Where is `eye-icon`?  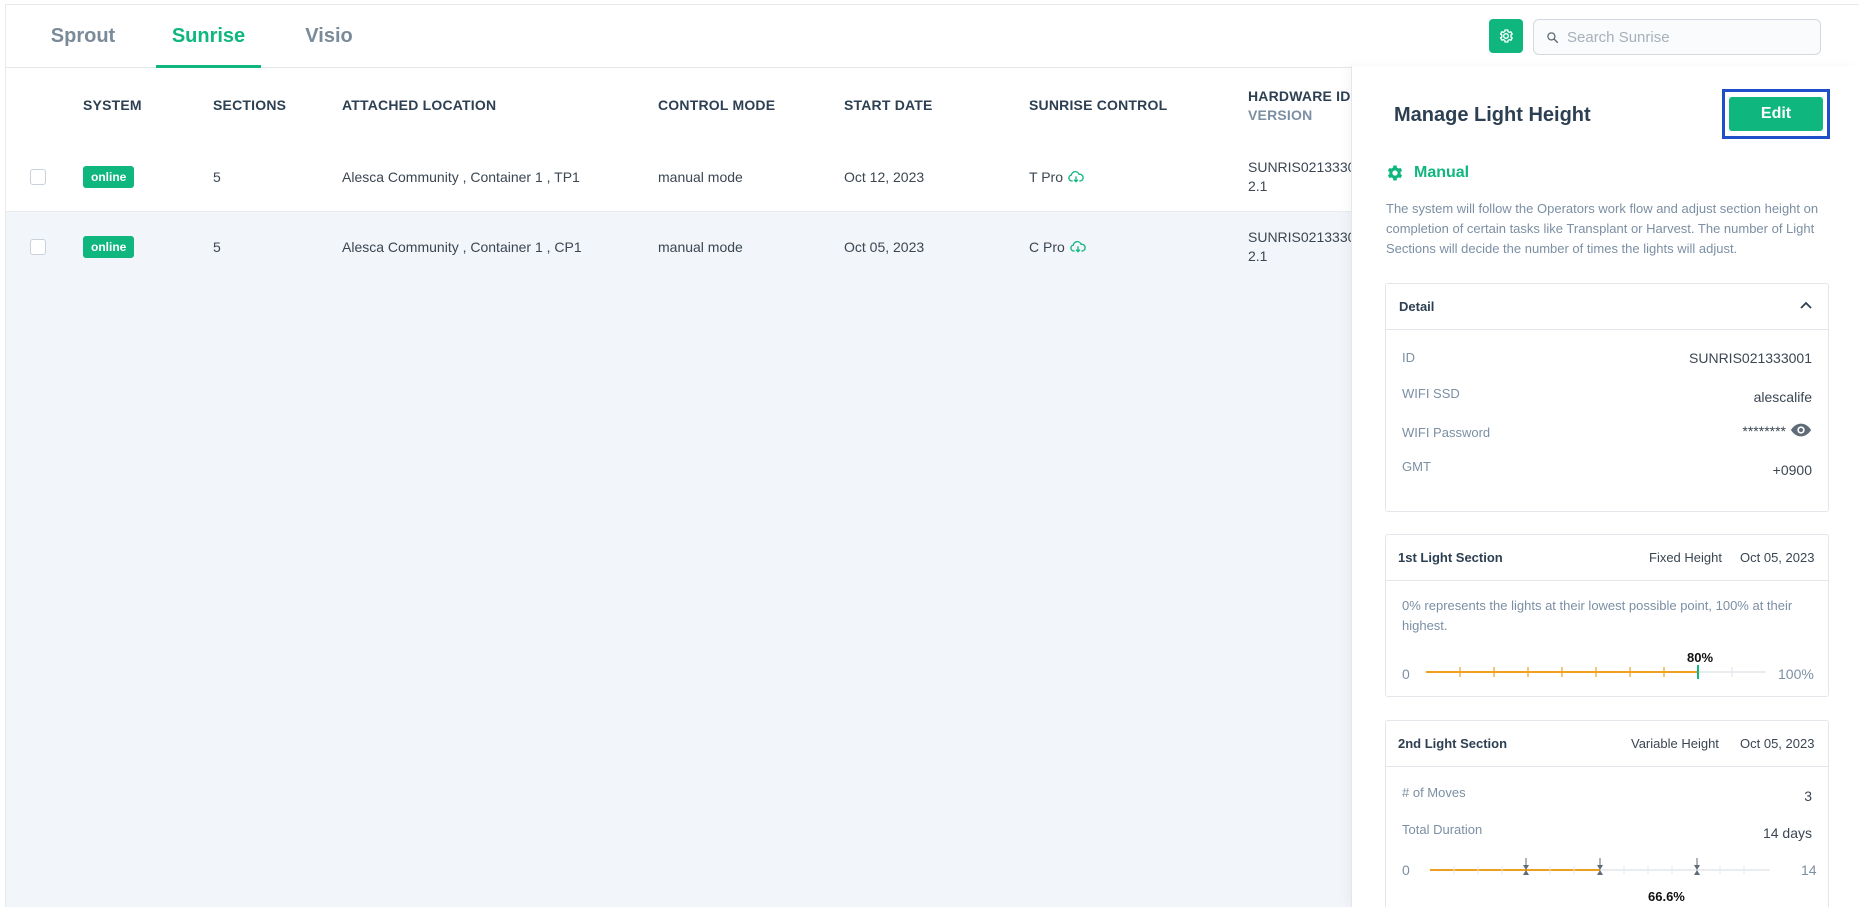
eye-icon is located at coordinates (1801, 430).